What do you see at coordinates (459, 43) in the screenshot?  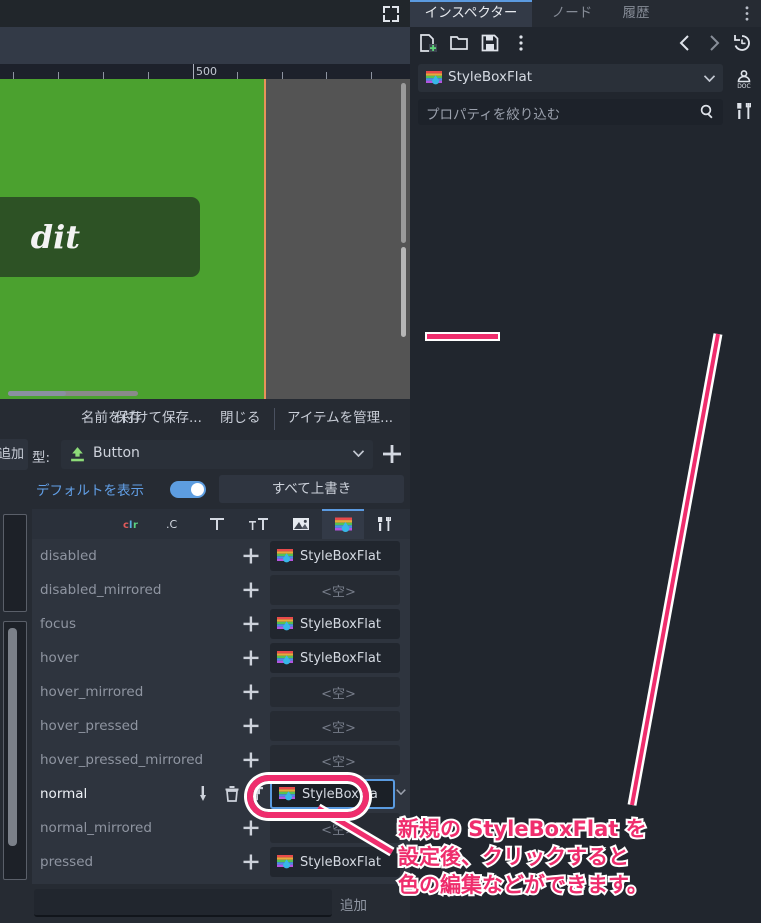 I see `open-icon` at bounding box center [459, 43].